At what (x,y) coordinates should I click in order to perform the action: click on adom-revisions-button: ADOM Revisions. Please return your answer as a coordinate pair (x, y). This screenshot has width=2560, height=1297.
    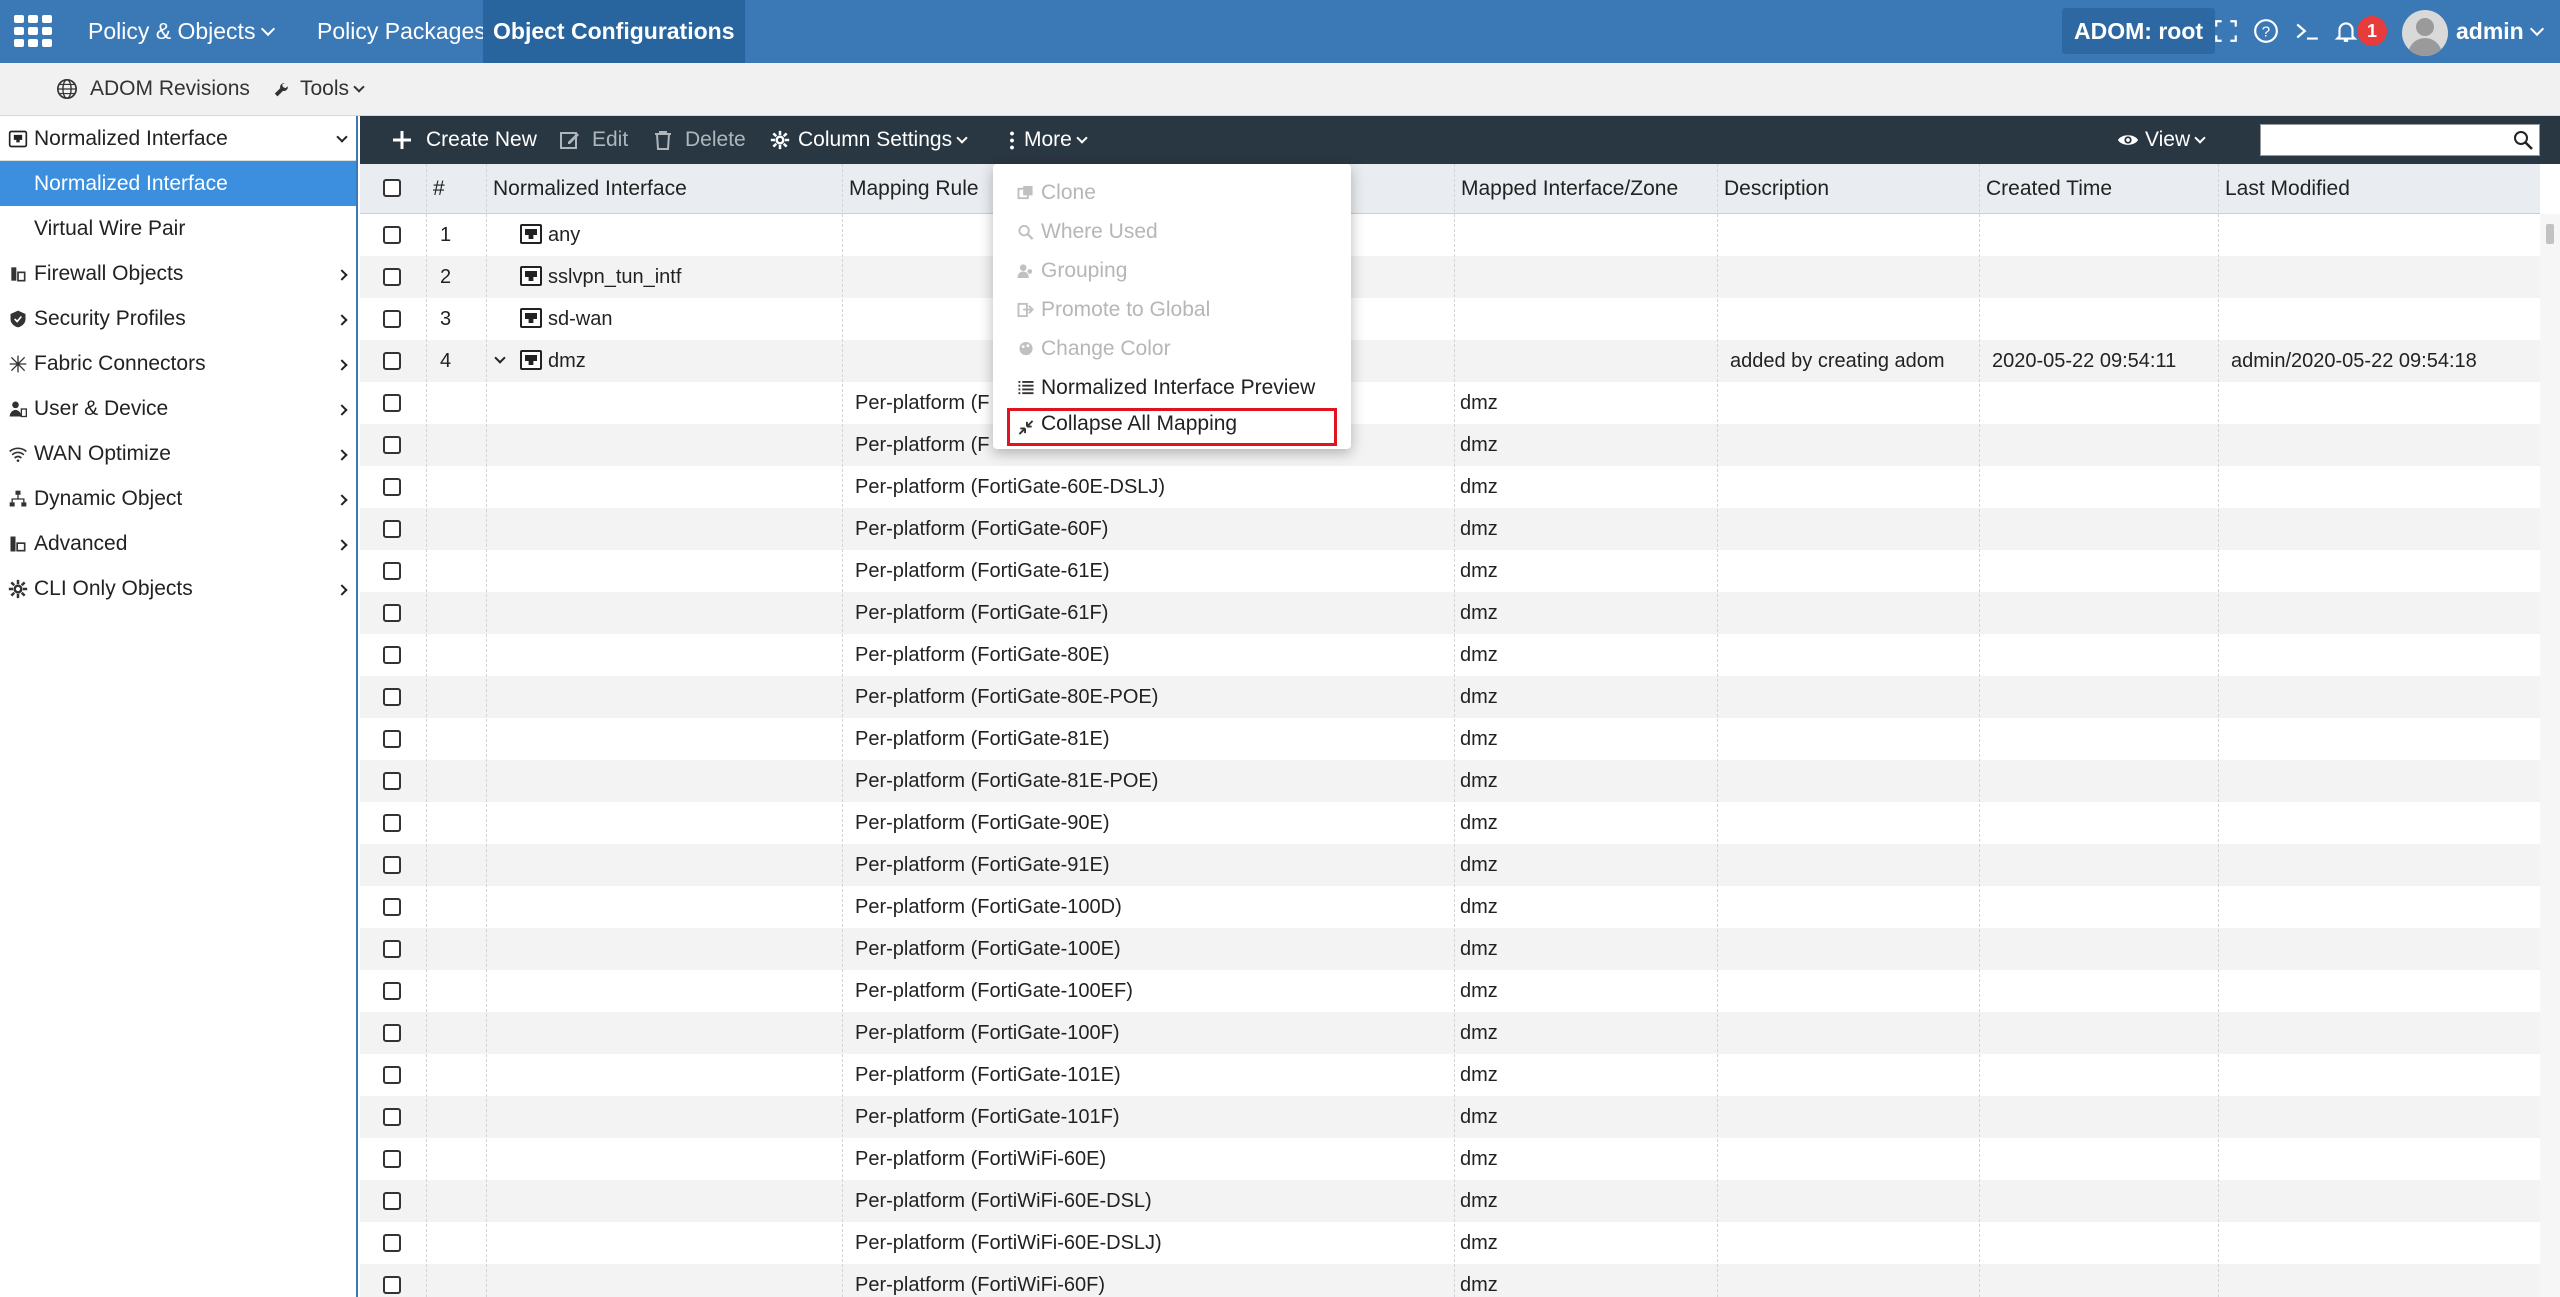
    Looking at the image, I should click on (153, 89).